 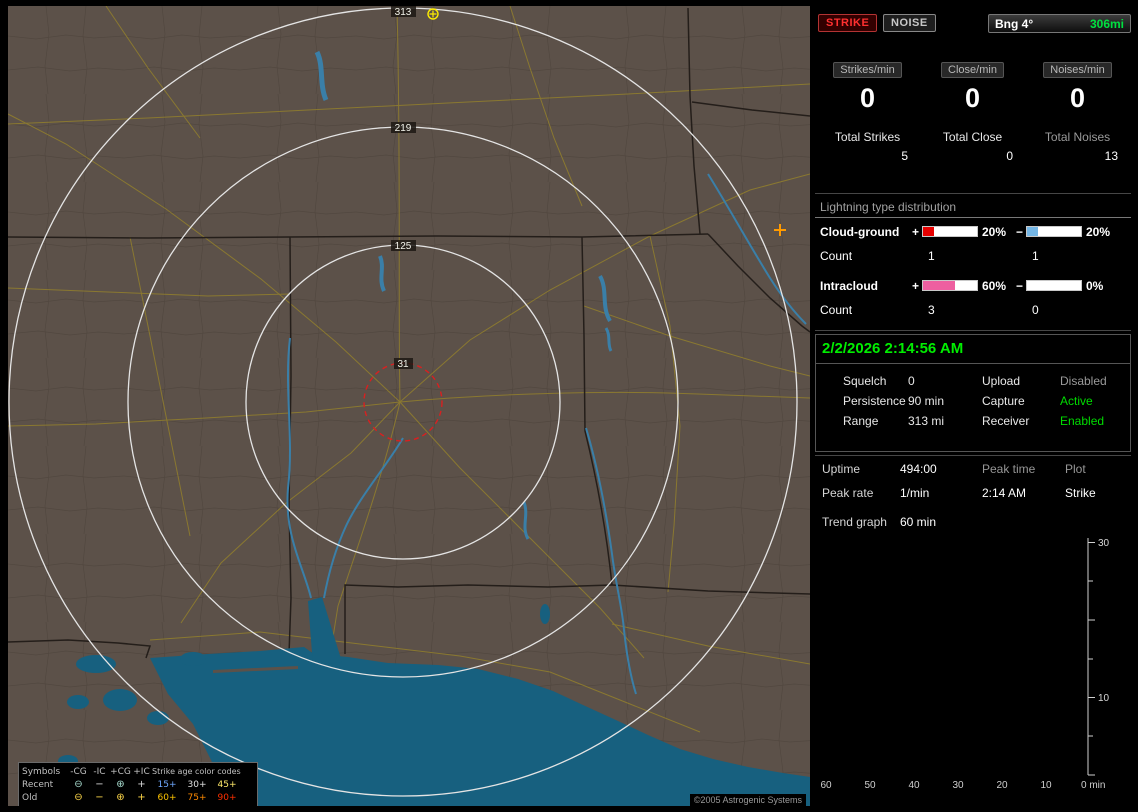 What do you see at coordinates (867, 137) in the screenshot?
I see `total-strikes-label: Total Strikes` at bounding box center [867, 137].